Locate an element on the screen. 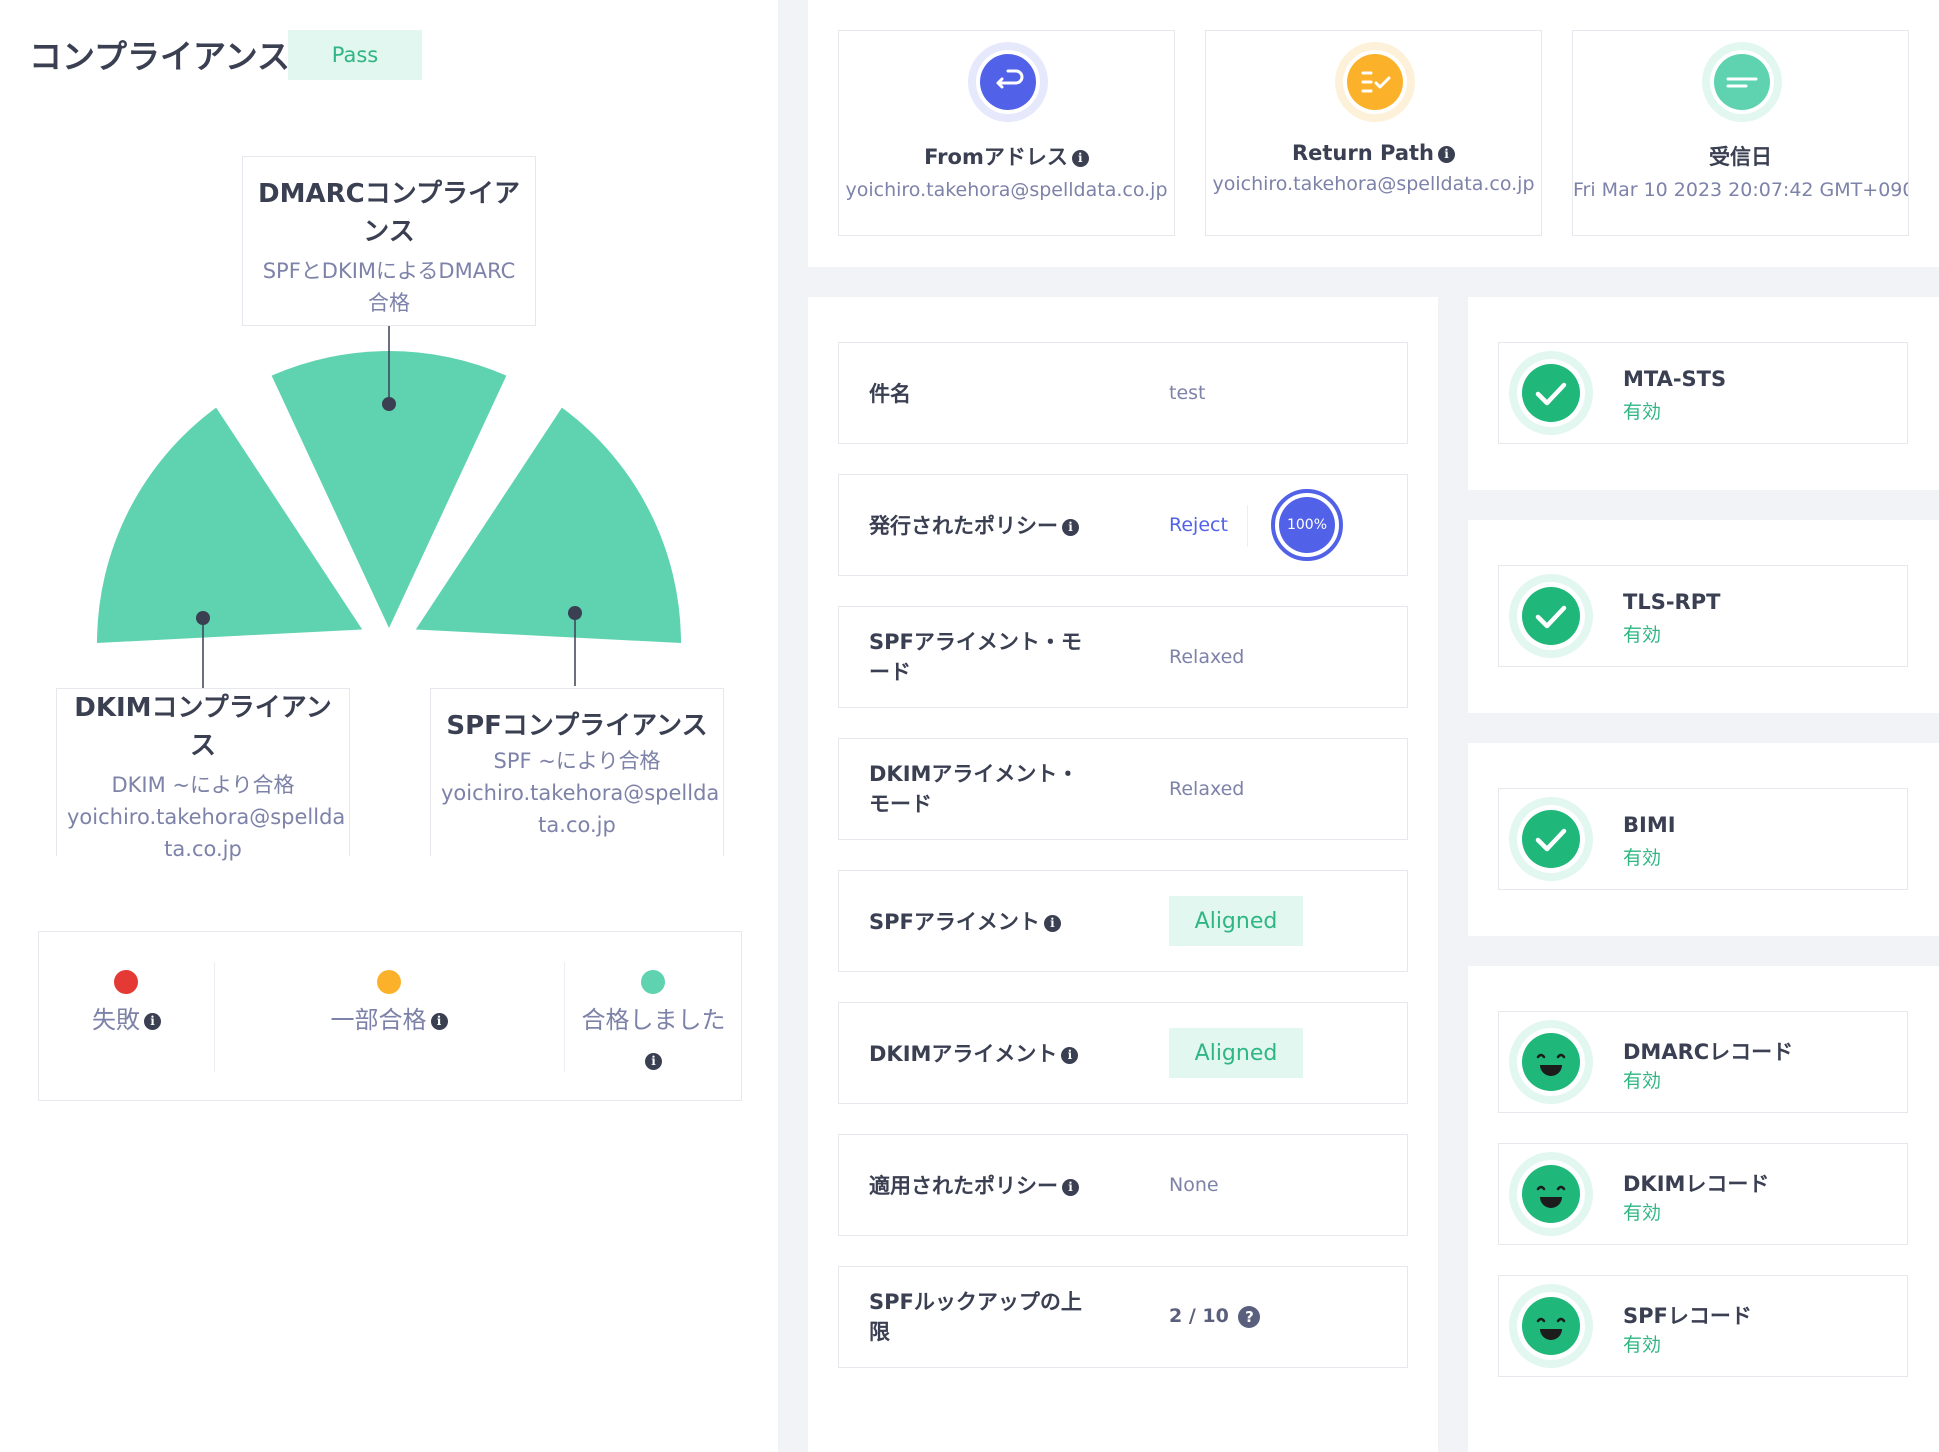 Image resolution: width=1939 pixels, height=1452 pixels. tls-rpt-title: TLS-RPT is located at coordinates (1672, 602).